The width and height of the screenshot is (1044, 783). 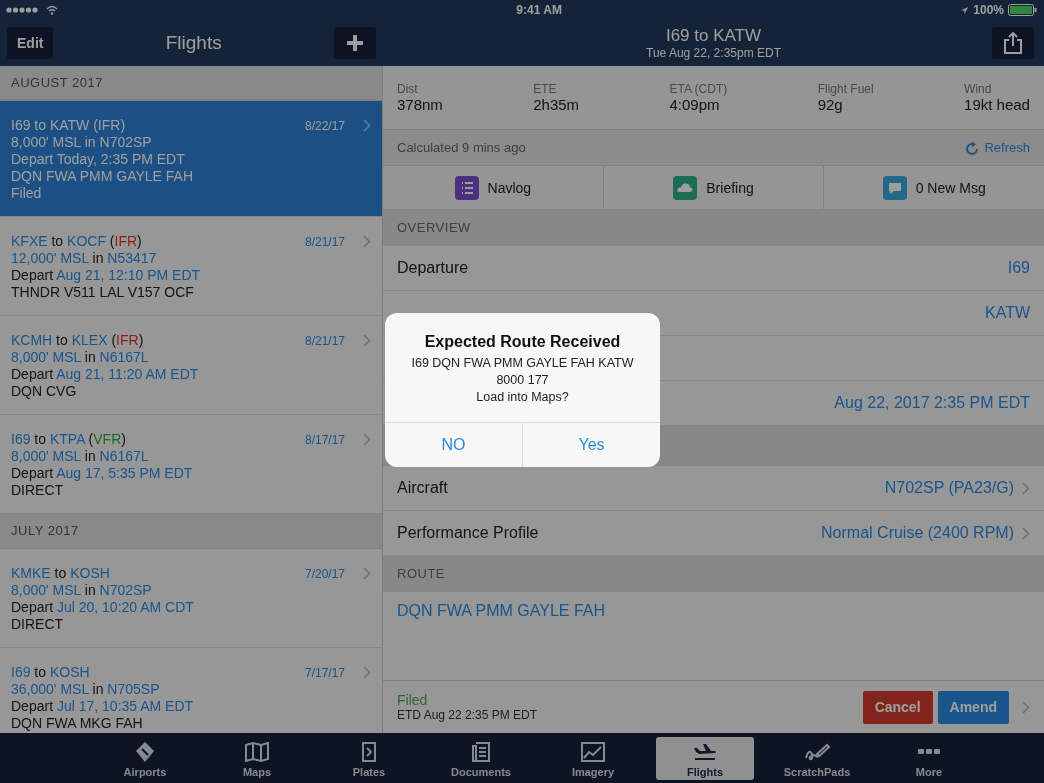 I want to click on tab: More, so click(x=929, y=758).